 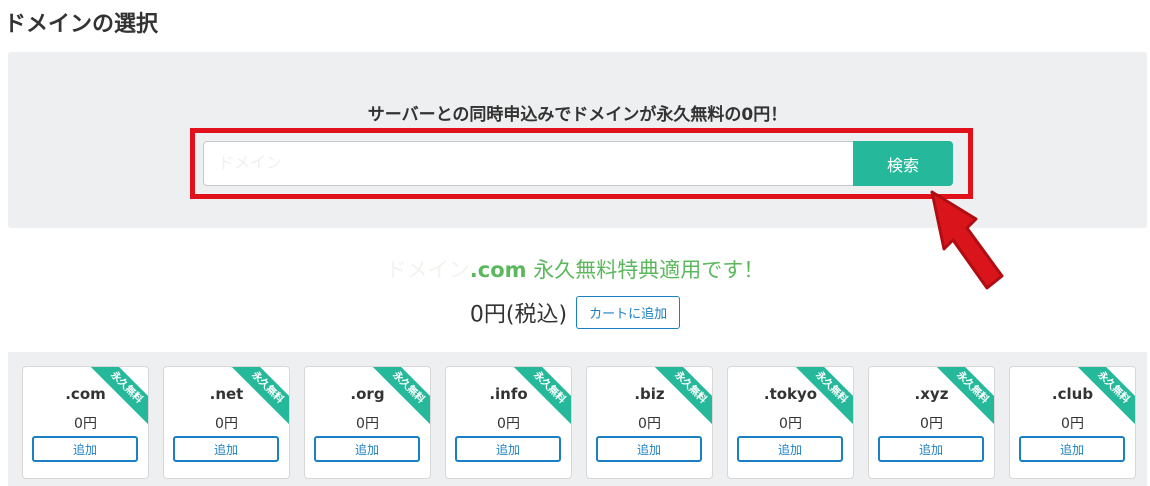 I want to click on search-button: 検索, so click(x=903, y=163).